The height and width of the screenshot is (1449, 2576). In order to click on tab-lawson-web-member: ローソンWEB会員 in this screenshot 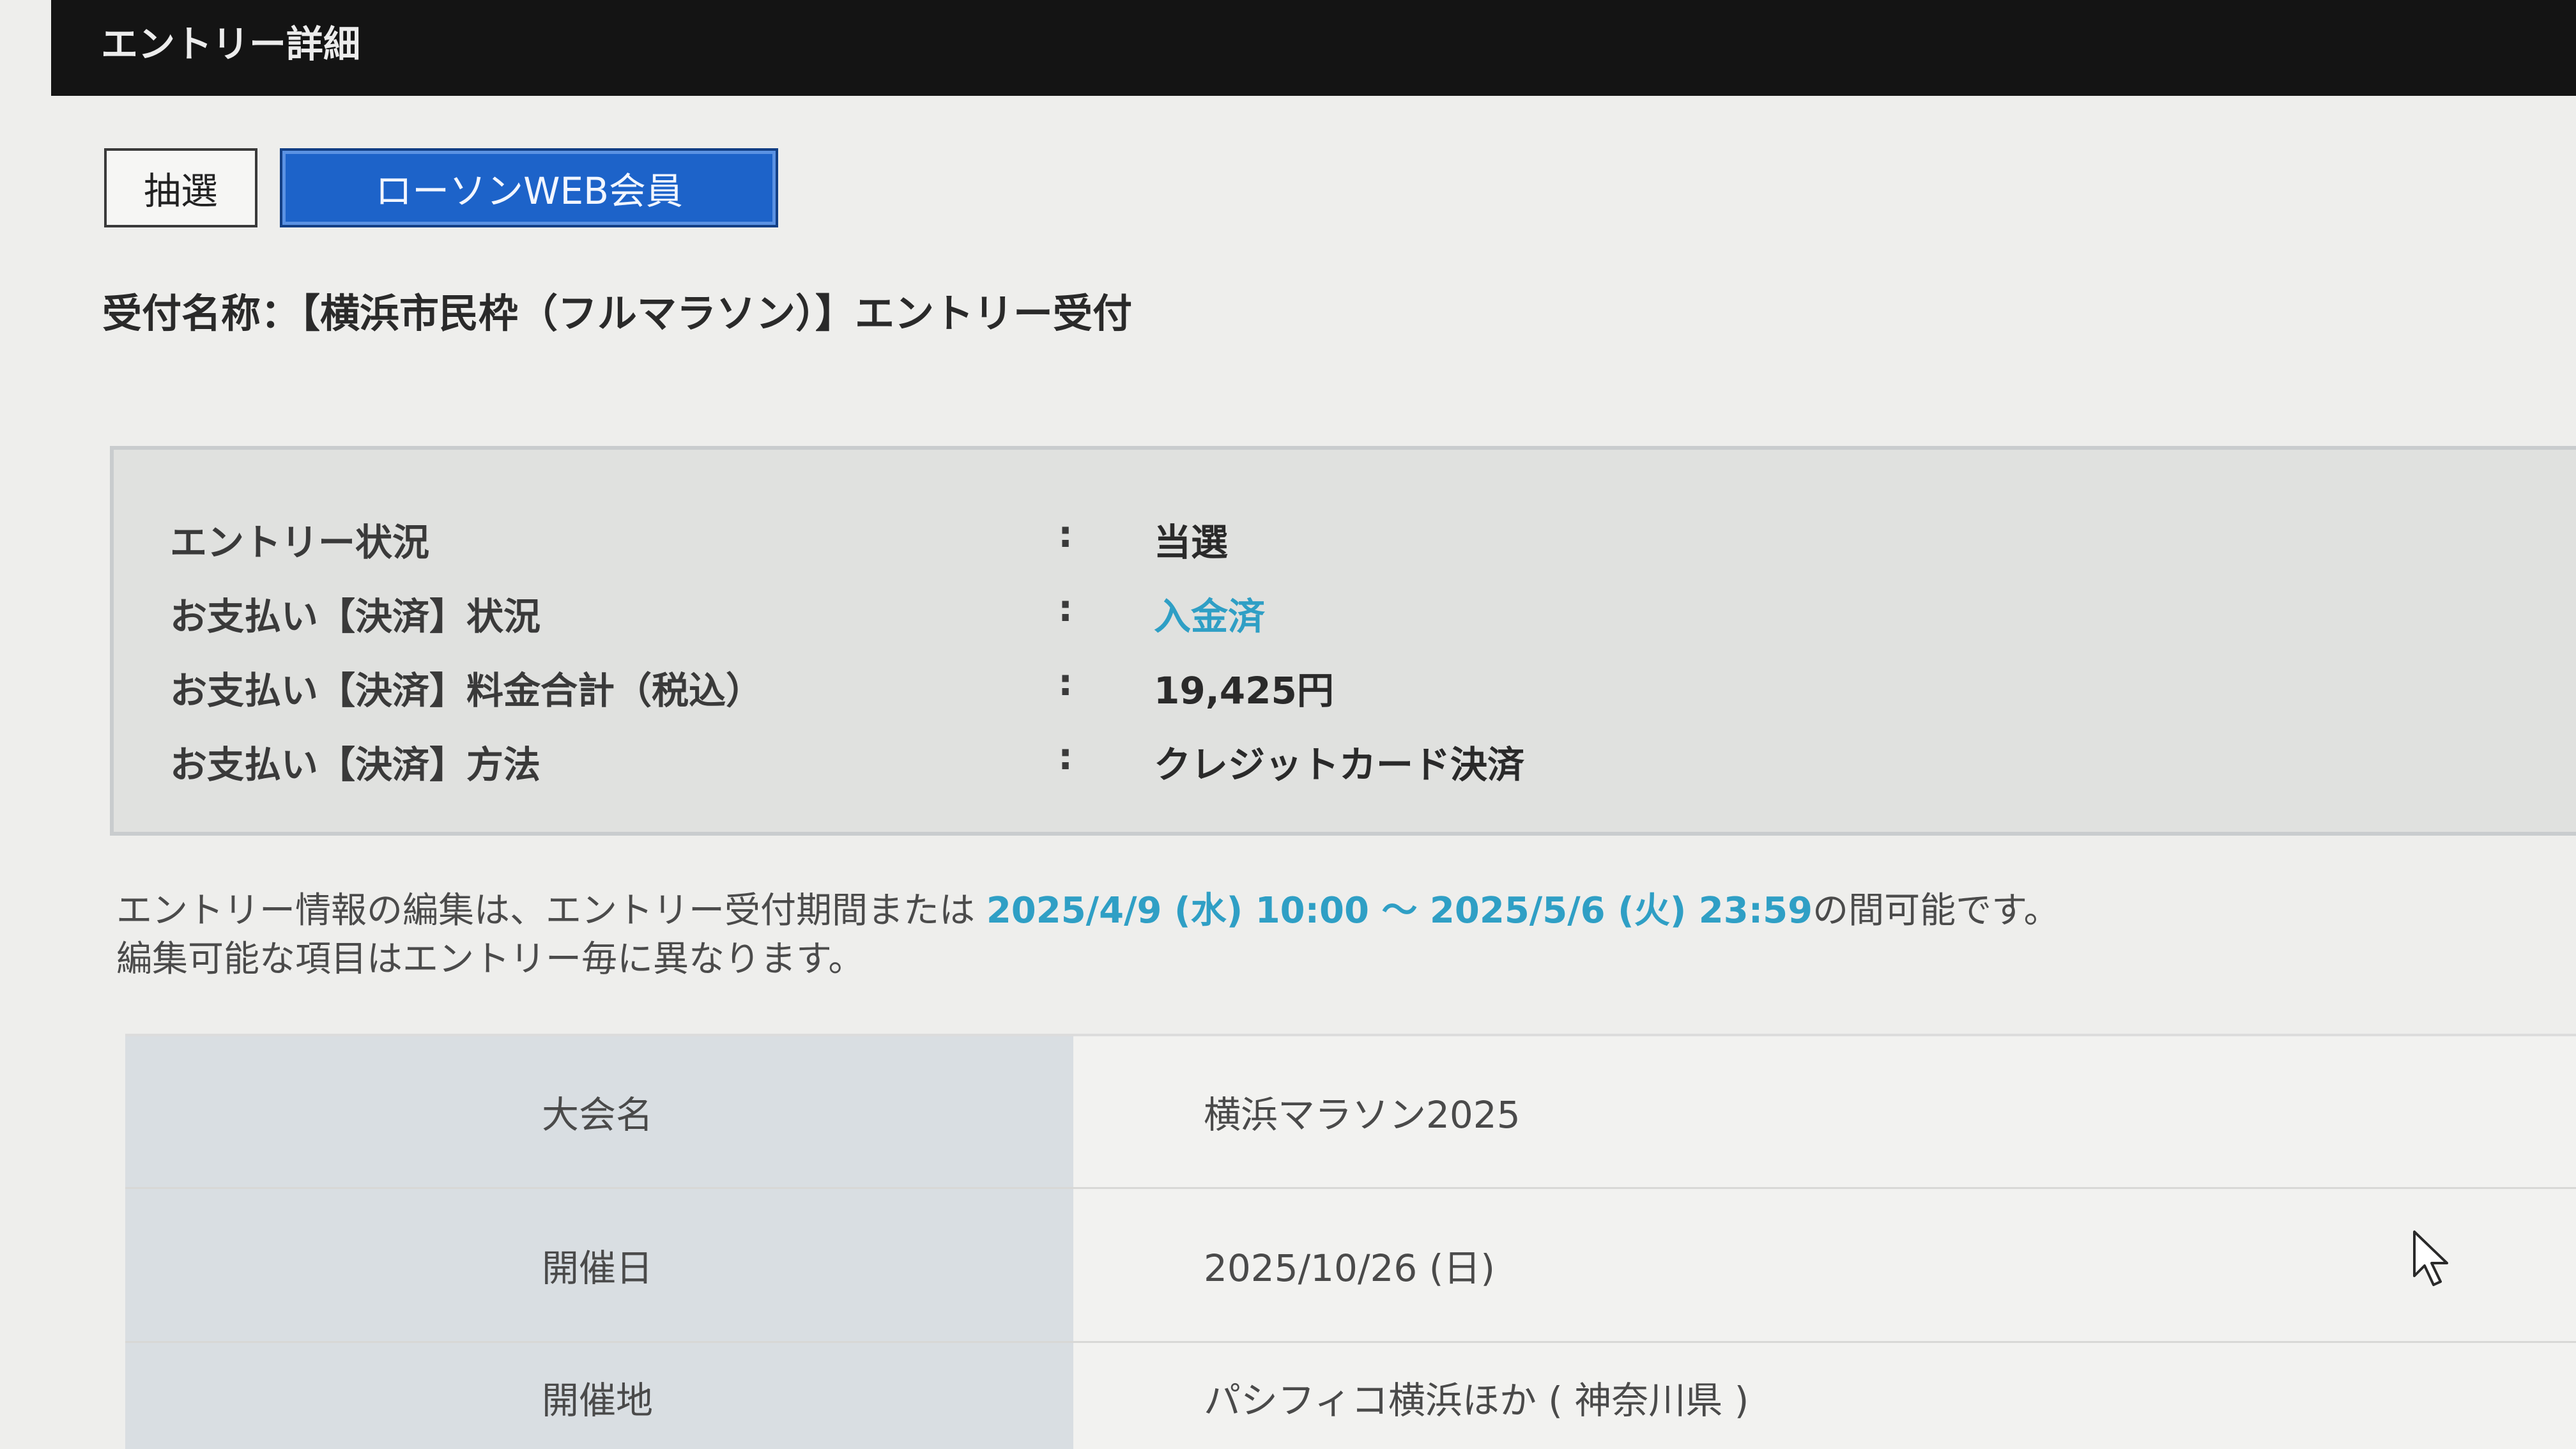, I will do `click(529, 187)`.